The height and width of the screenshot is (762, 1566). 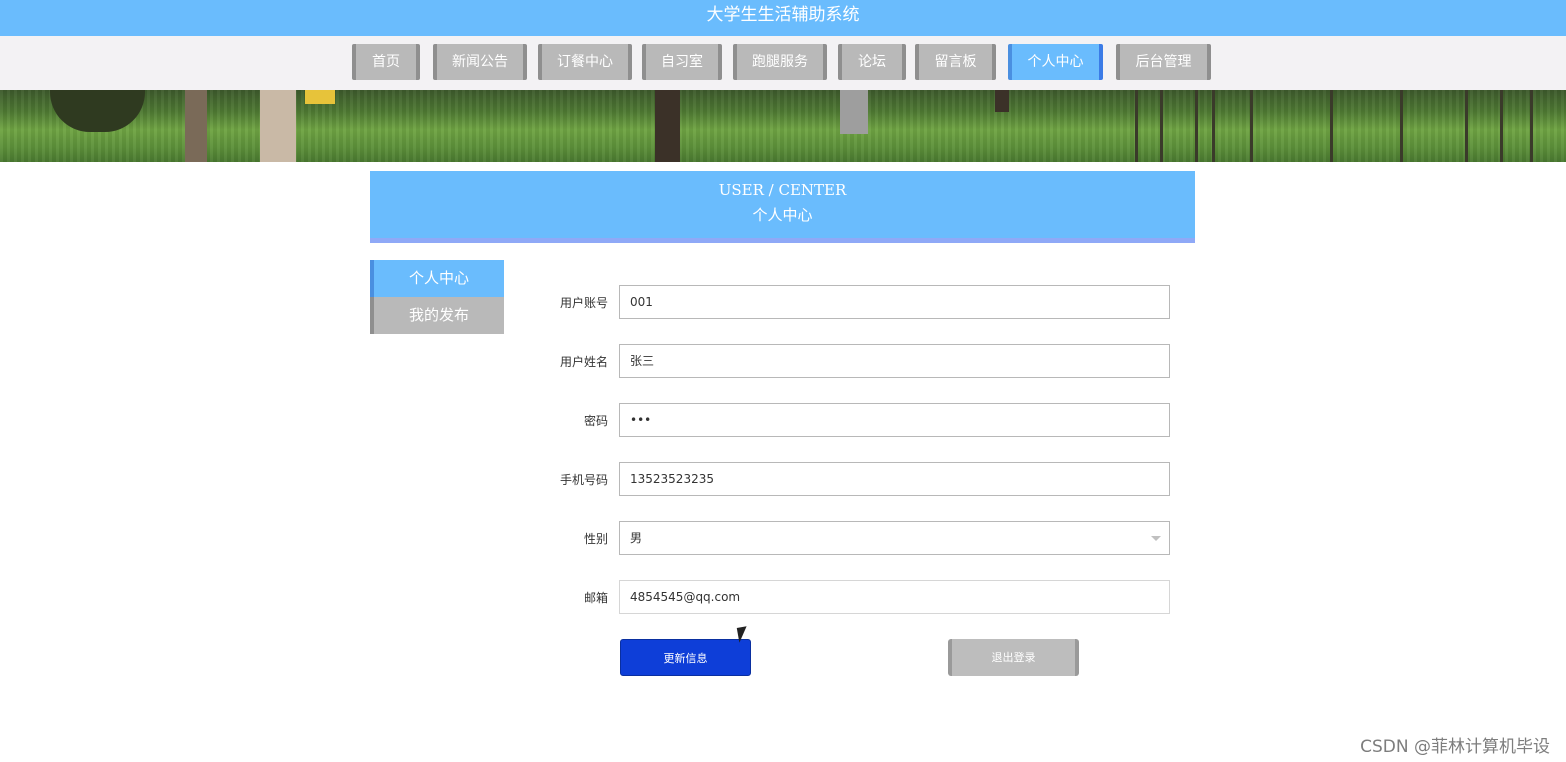 What do you see at coordinates (1156, 538) in the screenshot?
I see `chevron-down-icon` at bounding box center [1156, 538].